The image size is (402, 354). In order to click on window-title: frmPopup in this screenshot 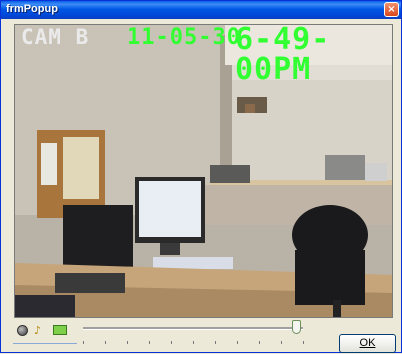, I will do `click(32, 9)`.